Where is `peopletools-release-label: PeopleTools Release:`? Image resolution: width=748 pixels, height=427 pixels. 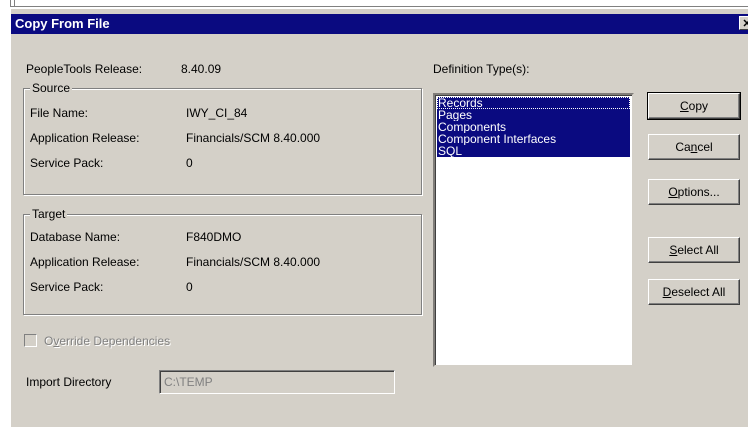
peopletools-release-label: PeopleTools Release: is located at coordinates (84, 69).